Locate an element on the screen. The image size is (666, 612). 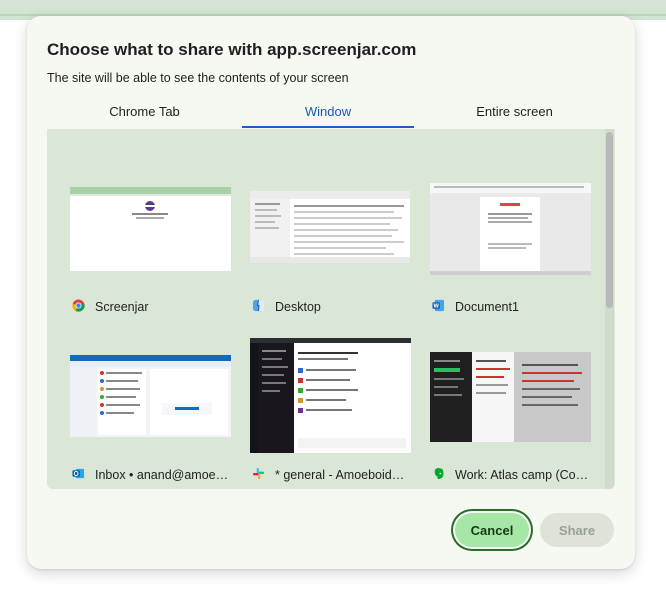
svg-text: W is located at coordinates (436, 307).